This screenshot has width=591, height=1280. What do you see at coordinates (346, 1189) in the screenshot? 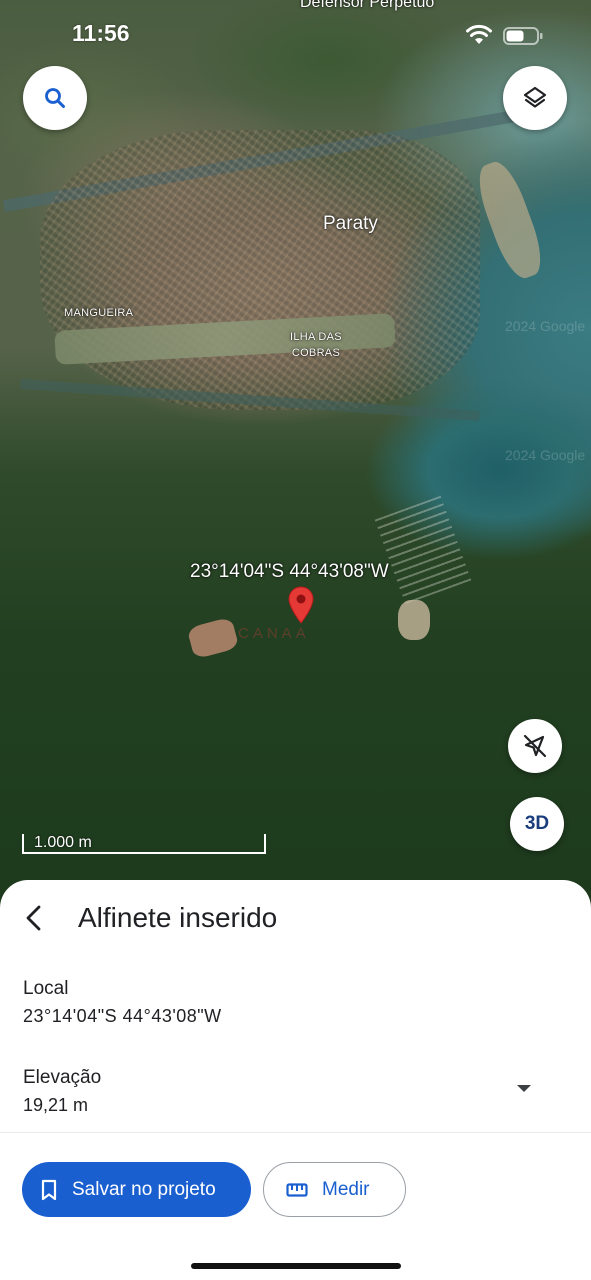
I see `measure-button-label: Medir` at bounding box center [346, 1189].